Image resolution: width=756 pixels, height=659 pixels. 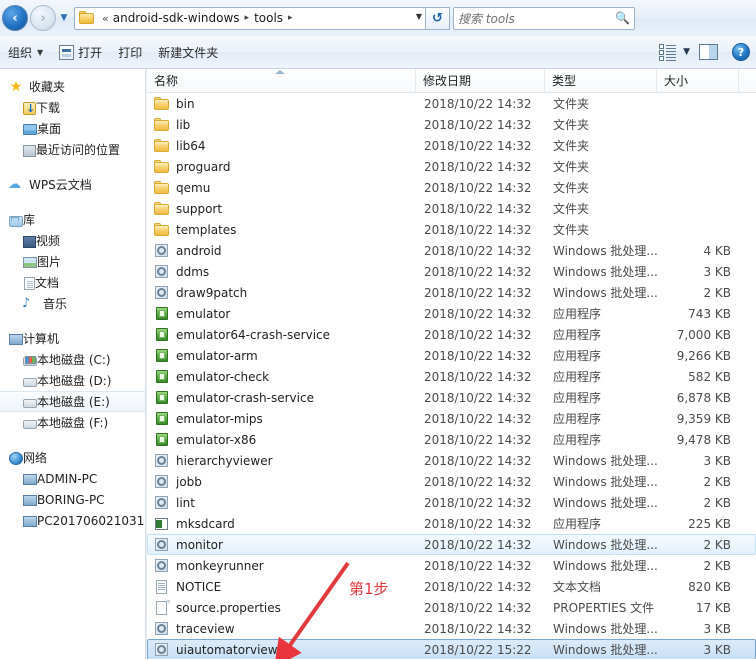 What do you see at coordinates (747, 81) in the screenshot?
I see `column-header-filler` at bounding box center [747, 81].